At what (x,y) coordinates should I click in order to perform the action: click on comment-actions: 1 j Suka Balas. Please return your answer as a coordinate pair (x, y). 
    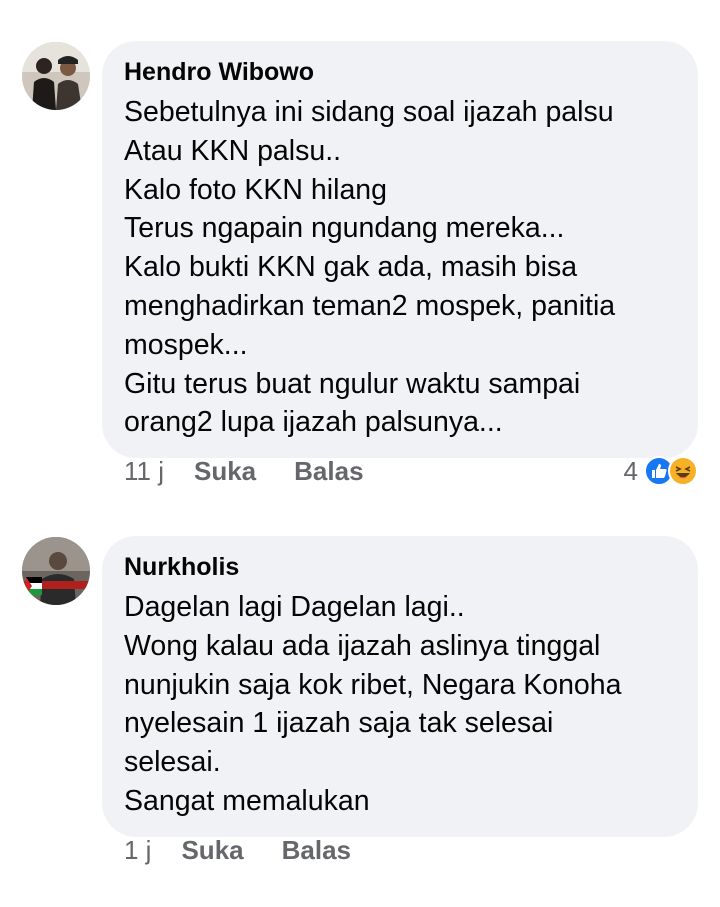
    Looking at the image, I should click on (256, 850).